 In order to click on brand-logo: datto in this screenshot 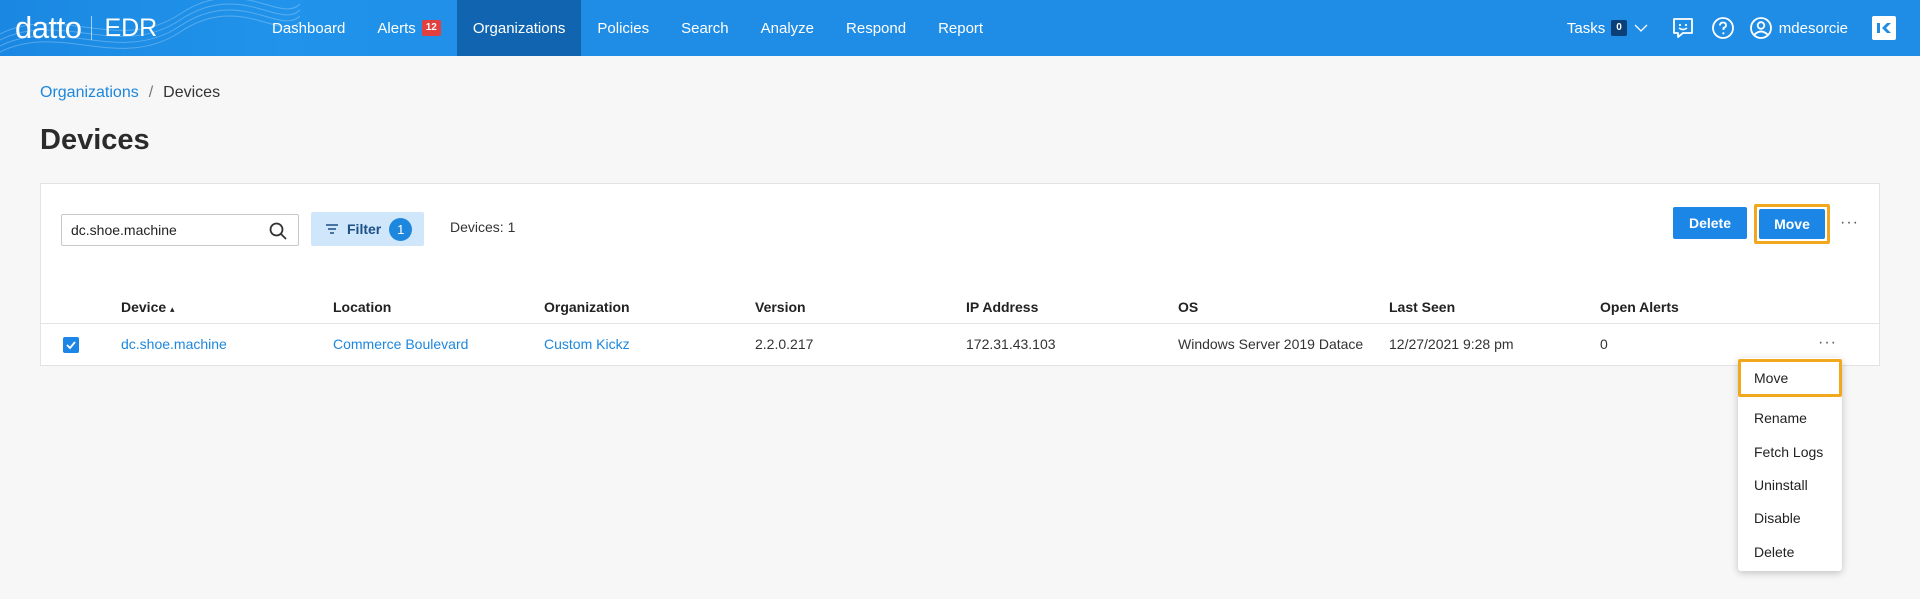, I will do `click(48, 27)`.